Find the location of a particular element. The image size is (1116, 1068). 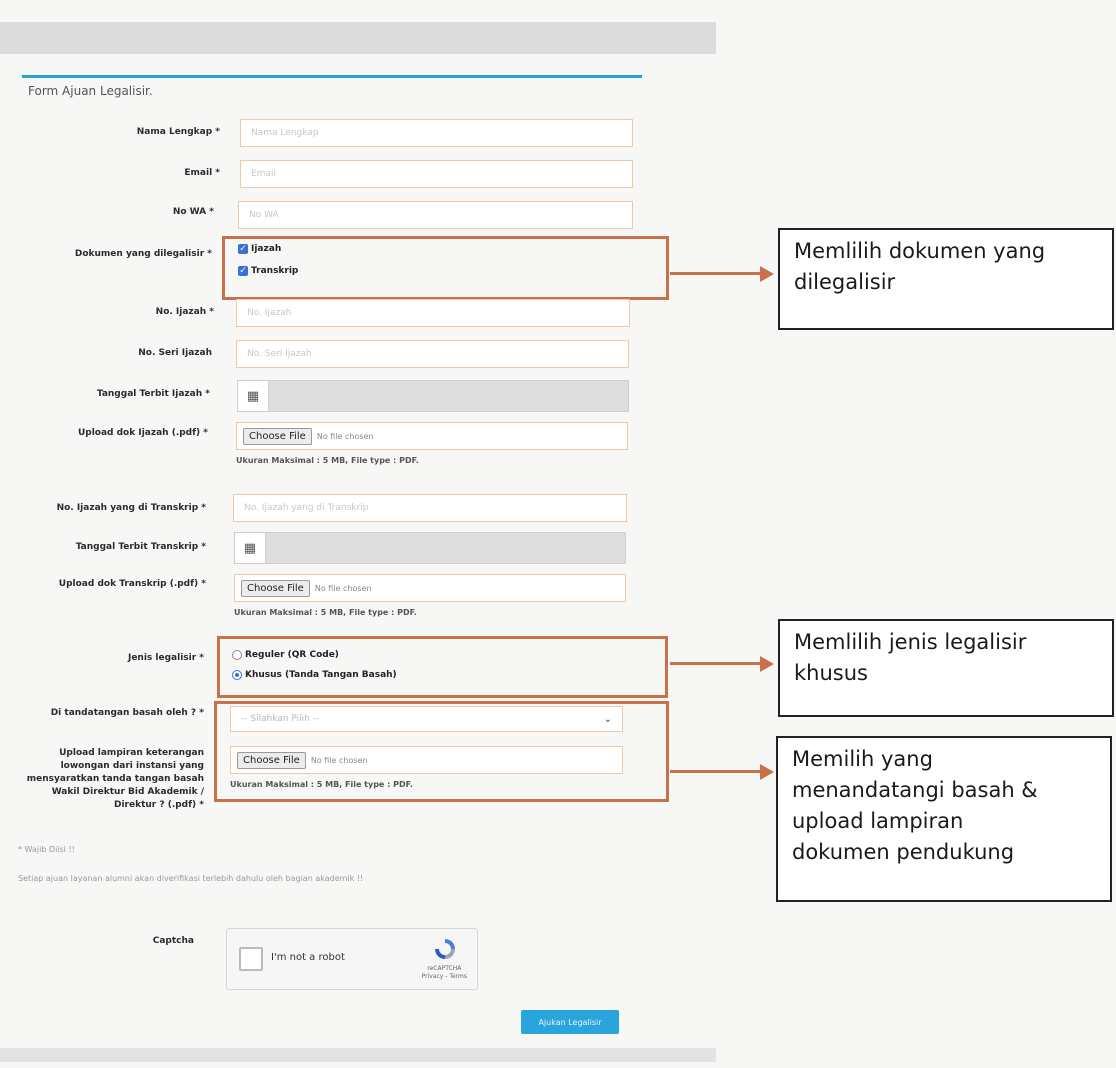

label-ttd: Di tandatangan basah oleh ? * is located at coordinates (127, 713).